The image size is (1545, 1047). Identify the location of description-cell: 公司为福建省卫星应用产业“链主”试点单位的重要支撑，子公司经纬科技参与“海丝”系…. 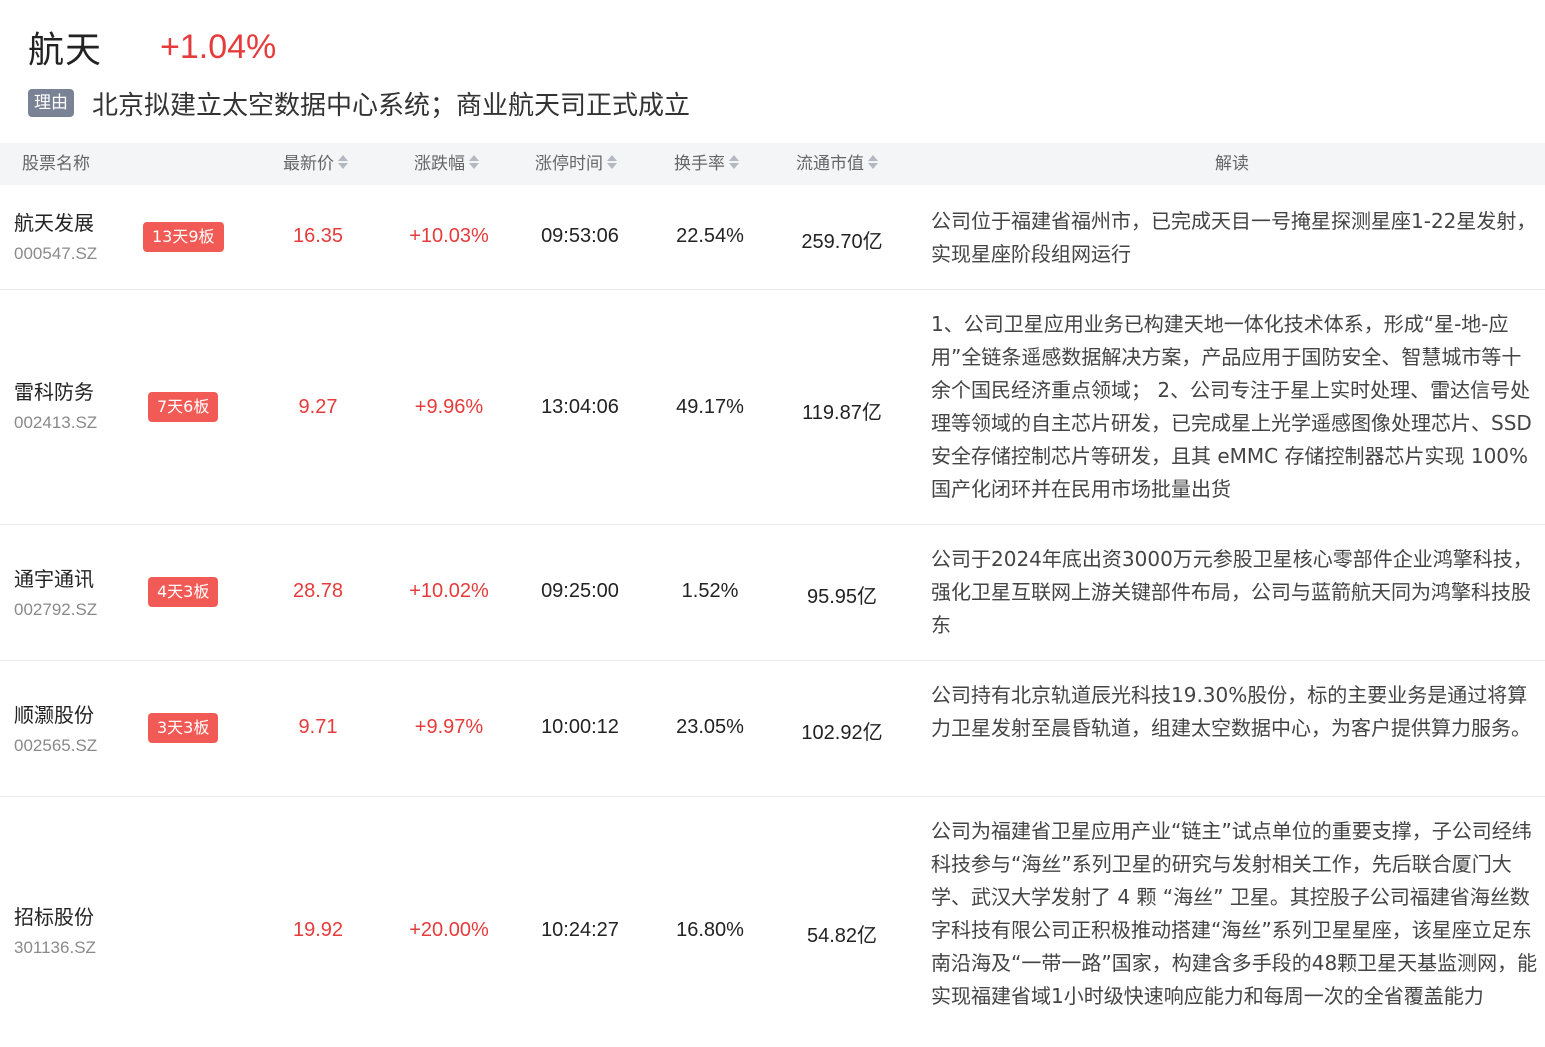
(1234, 913).